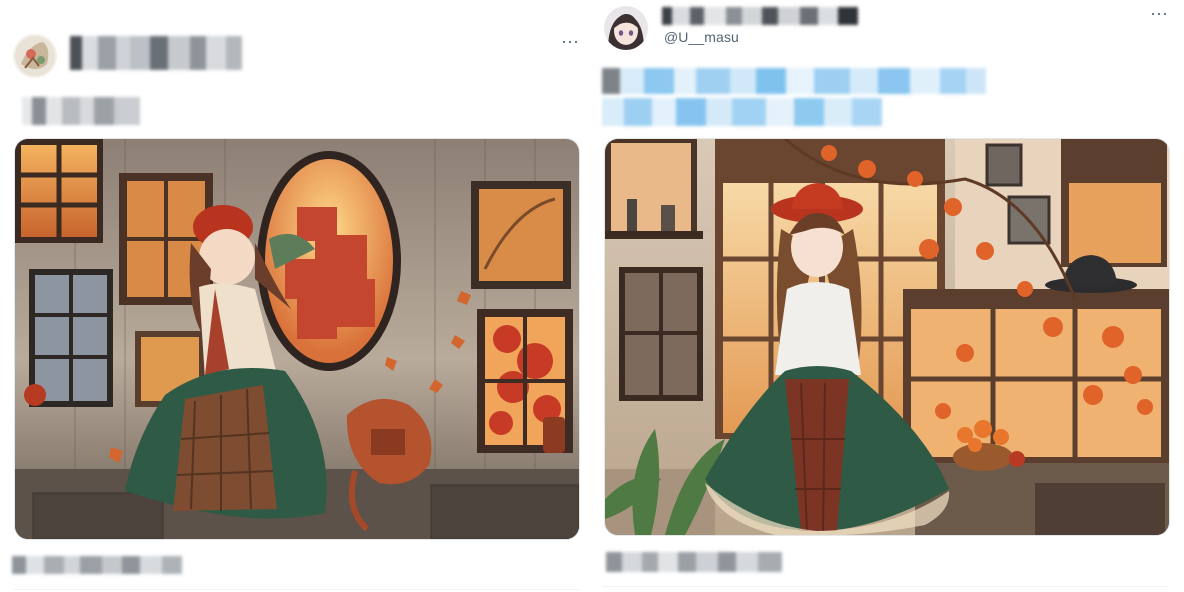 This screenshot has height=592, width=1184. What do you see at coordinates (81, 111) in the screenshot?
I see `blurred-post-text` at bounding box center [81, 111].